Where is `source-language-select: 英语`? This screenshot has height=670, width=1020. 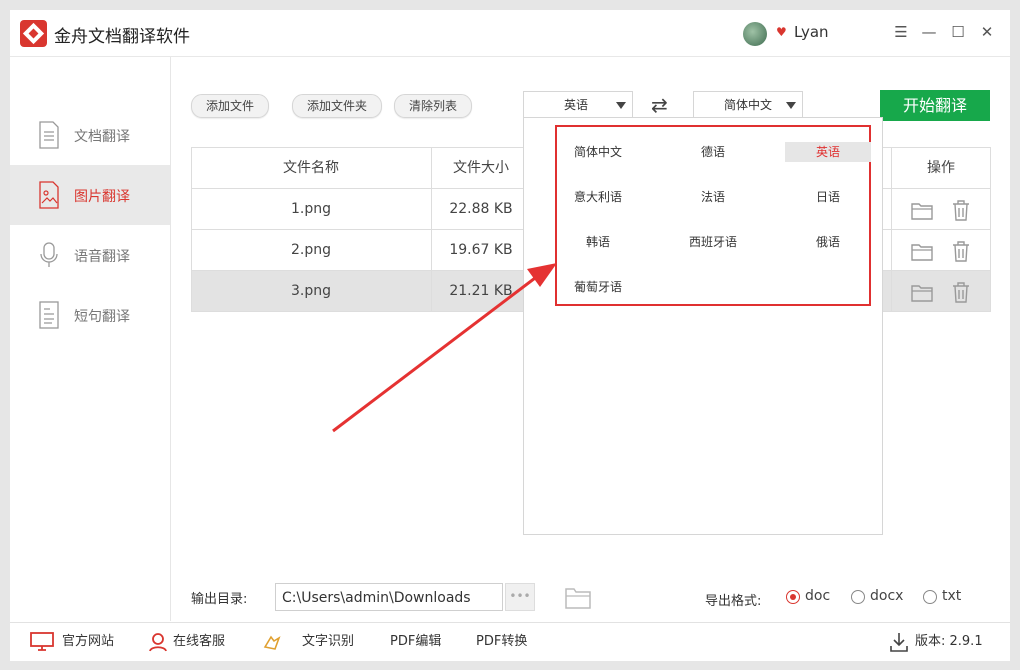 source-language-select: 英语 is located at coordinates (578, 105).